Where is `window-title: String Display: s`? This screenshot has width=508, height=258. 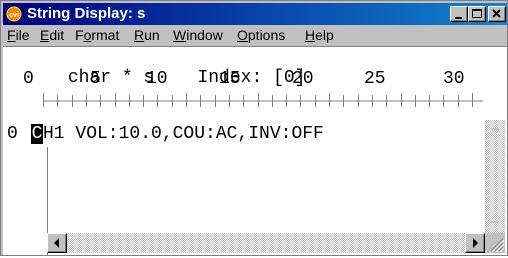
window-title: String Display: s is located at coordinates (86, 13).